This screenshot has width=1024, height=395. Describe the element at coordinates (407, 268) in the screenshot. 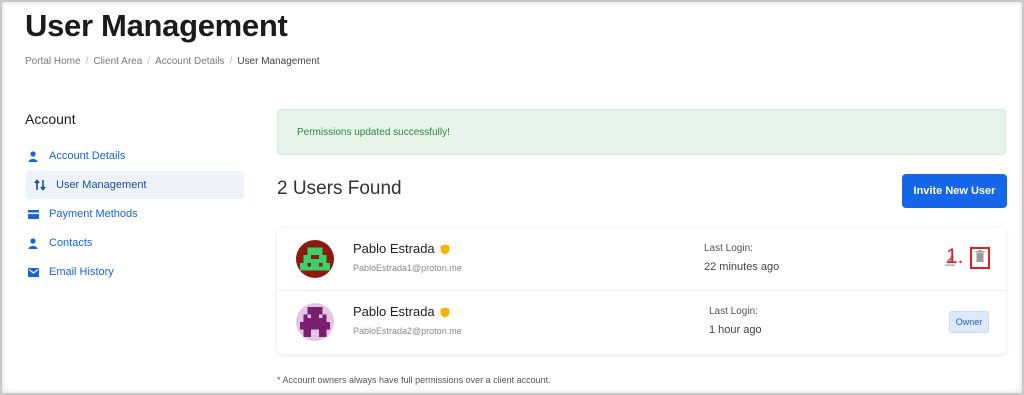

I see `user-email: PabloEstrada1@proton.me` at that location.